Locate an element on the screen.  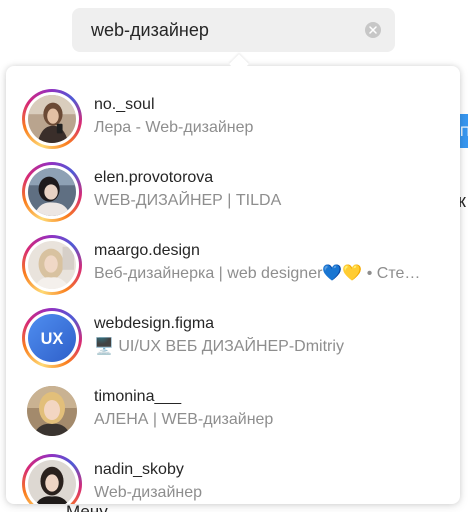
result-fullname: WEB-ДИЗАЙНЕР | TILDA is located at coordinates (188, 200).